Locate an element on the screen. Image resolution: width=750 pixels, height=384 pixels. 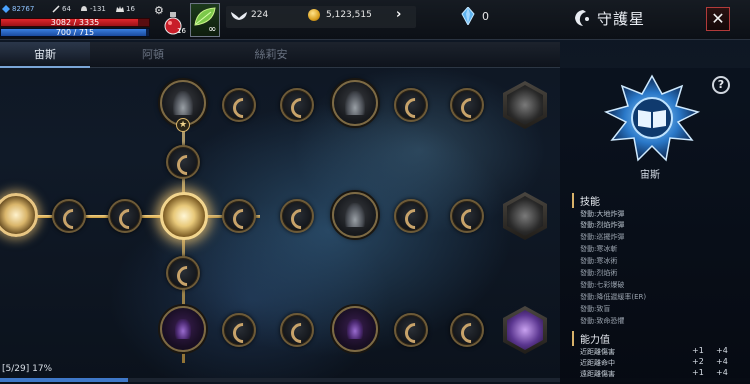
mp-bar: 700 / 715 is located at coordinates (75, 32).